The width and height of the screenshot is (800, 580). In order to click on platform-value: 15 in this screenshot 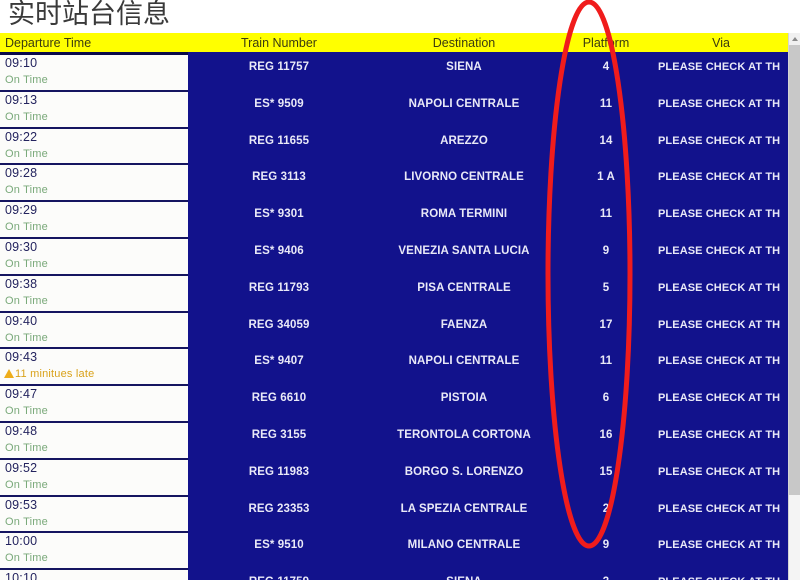, I will do `click(606, 471)`.